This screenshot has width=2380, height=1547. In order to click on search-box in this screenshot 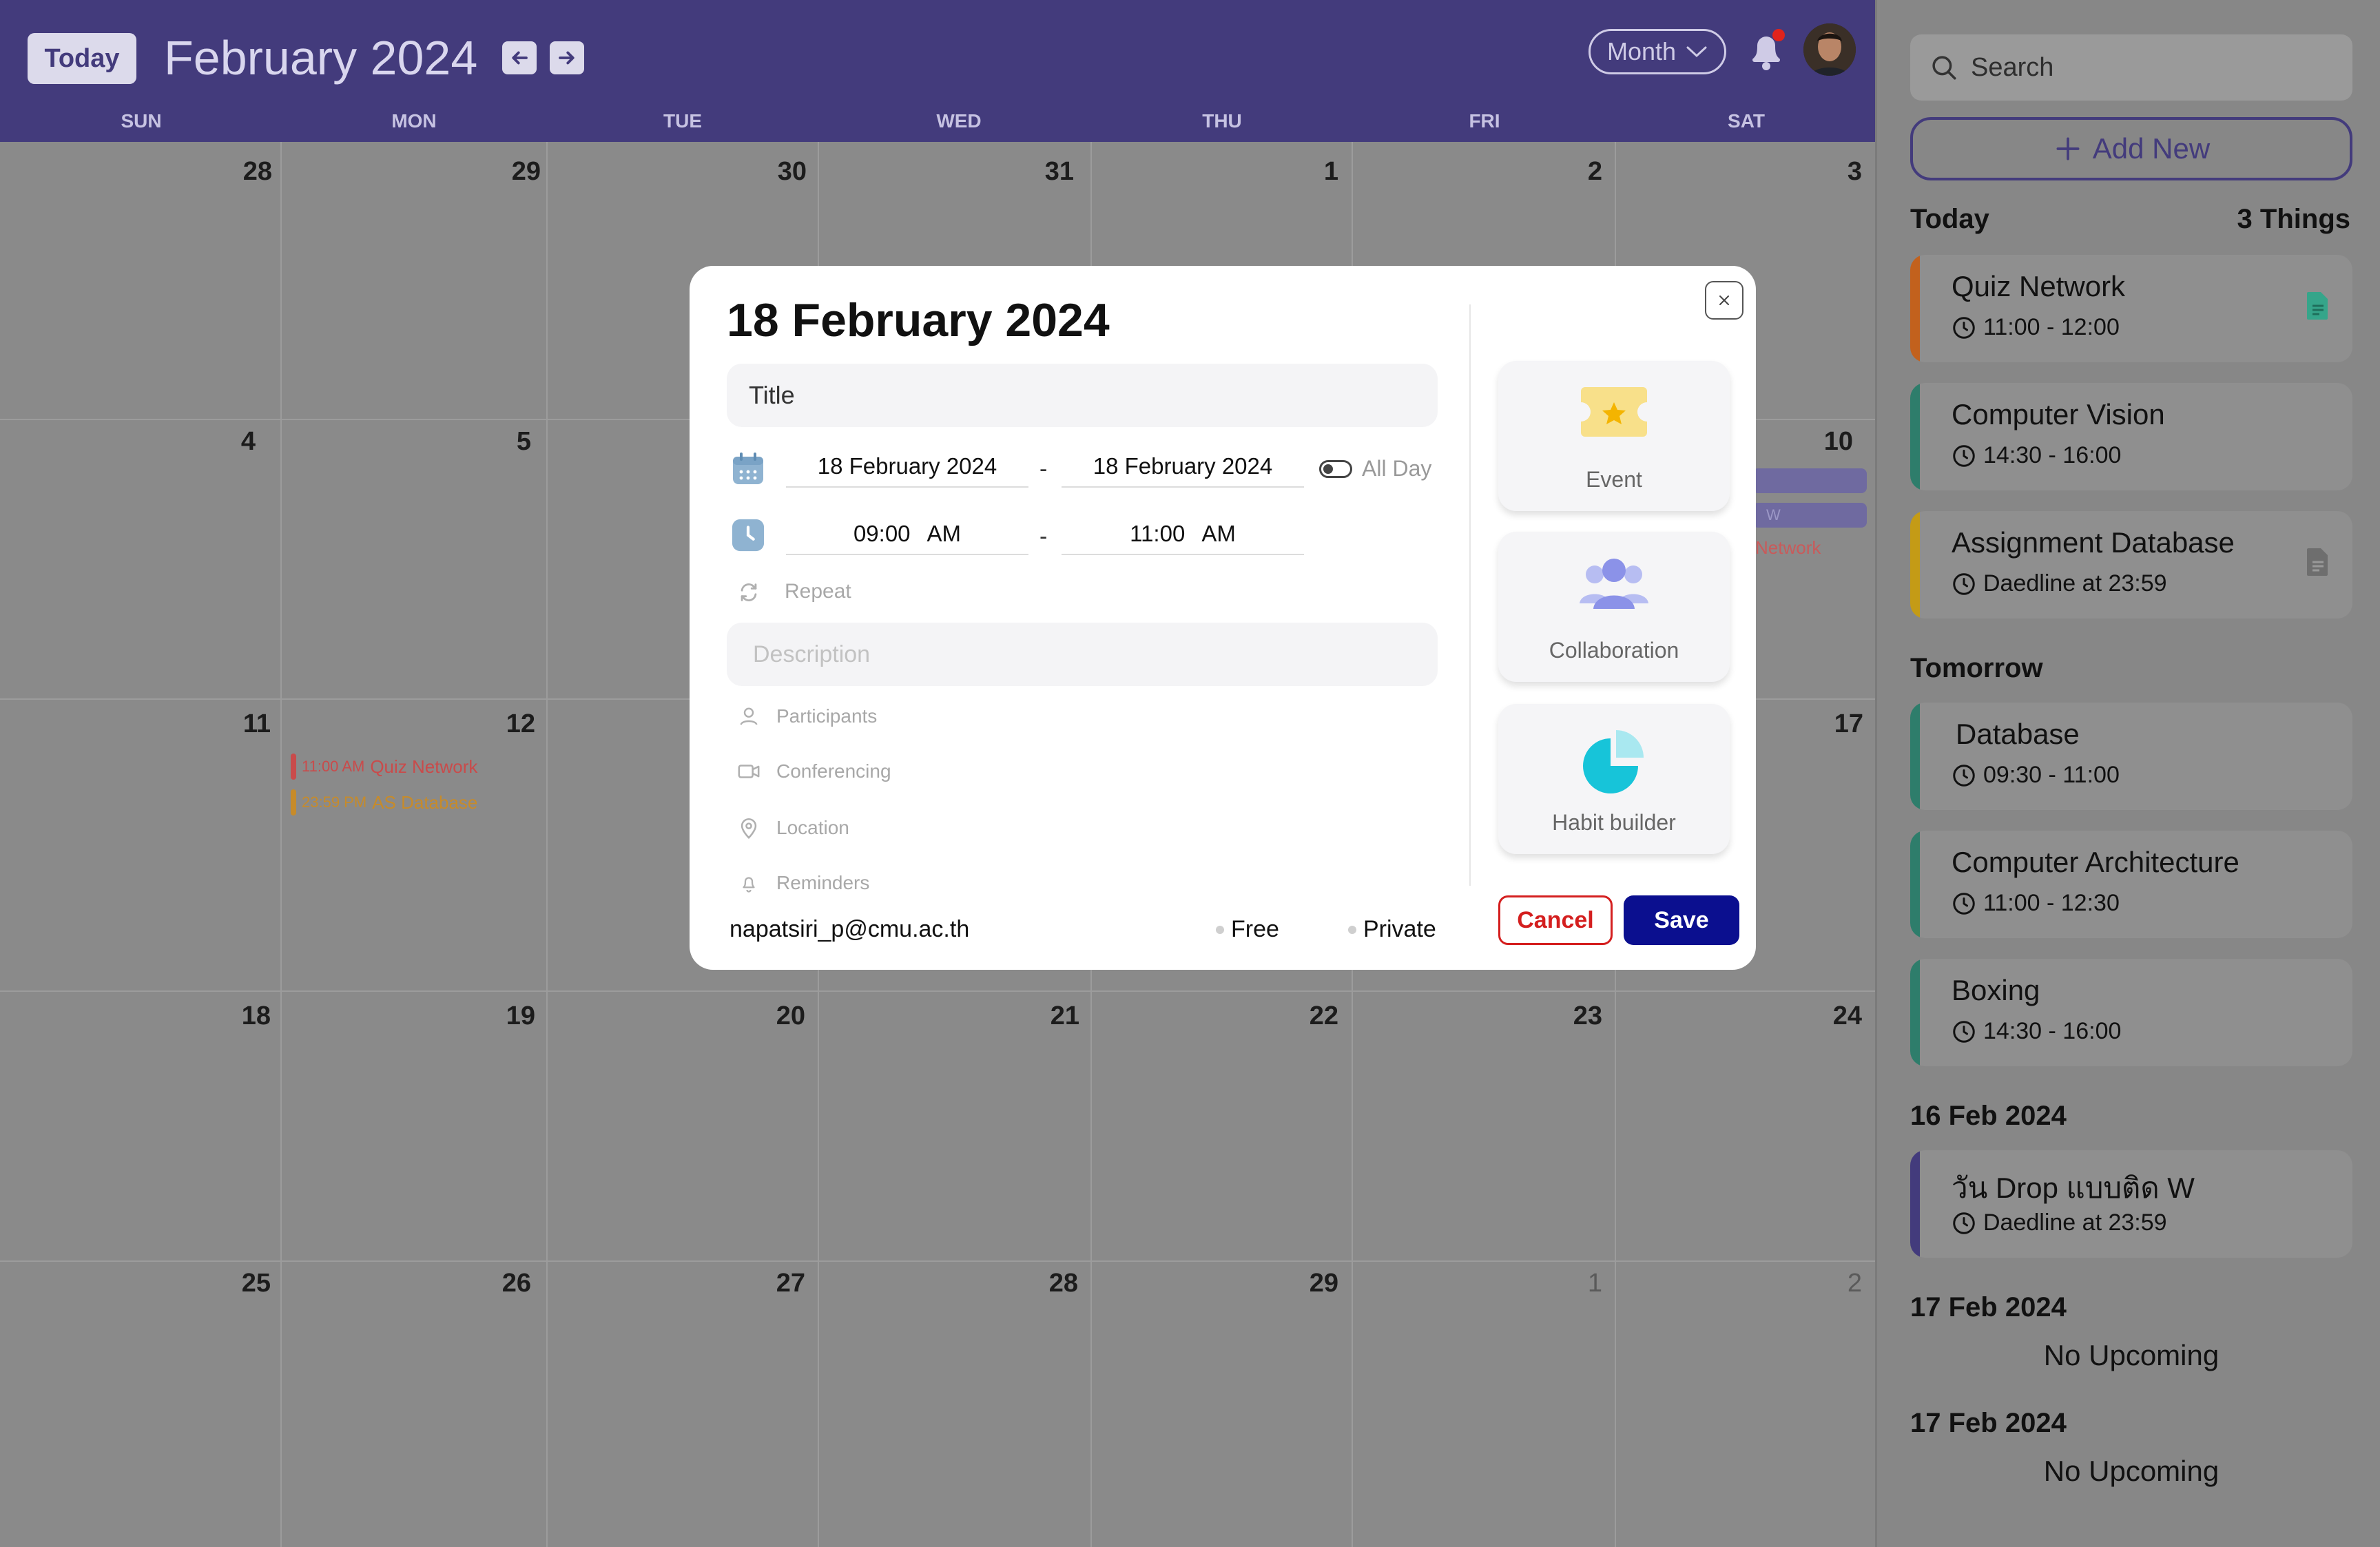, I will do `click(2131, 67)`.